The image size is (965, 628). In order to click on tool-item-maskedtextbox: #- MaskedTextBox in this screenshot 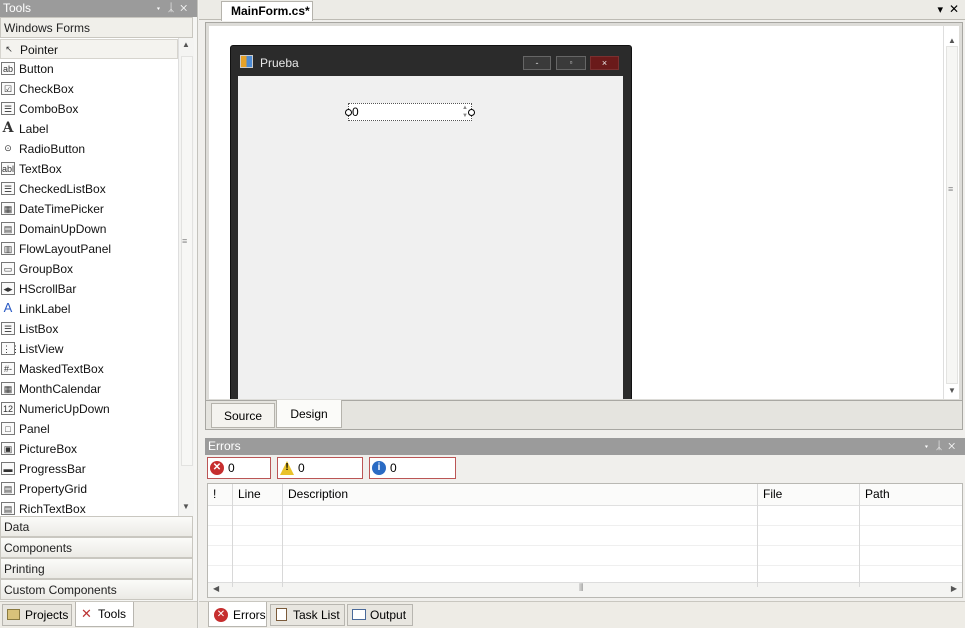, I will do `click(89, 369)`.